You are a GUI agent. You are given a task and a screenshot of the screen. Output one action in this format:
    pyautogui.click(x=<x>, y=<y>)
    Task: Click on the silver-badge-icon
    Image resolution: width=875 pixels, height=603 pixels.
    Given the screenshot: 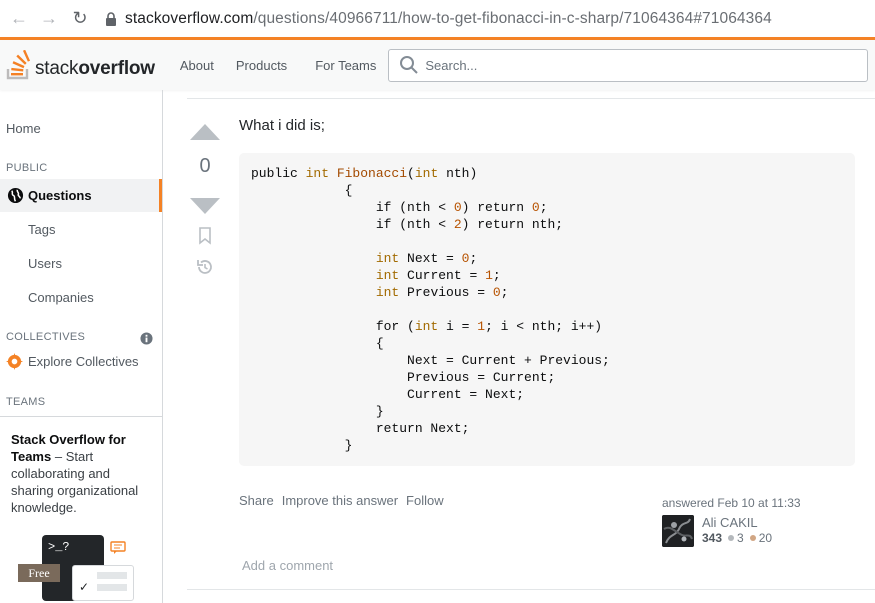 What is the action you would take?
    pyautogui.click(x=731, y=538)
    